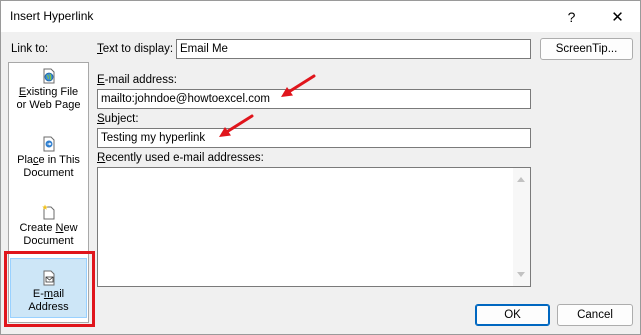  I want to click on dialog-title: Insert Hyperlink, so click(52, 16).